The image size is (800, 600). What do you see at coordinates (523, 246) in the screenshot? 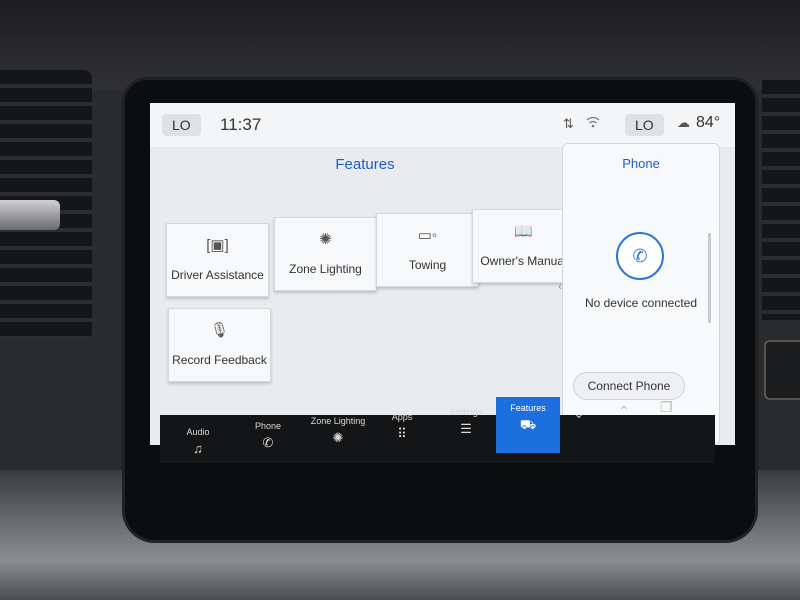
I see `tile-owners-manual: 📖 Owner's Manual` at bounding box center [523, 246].